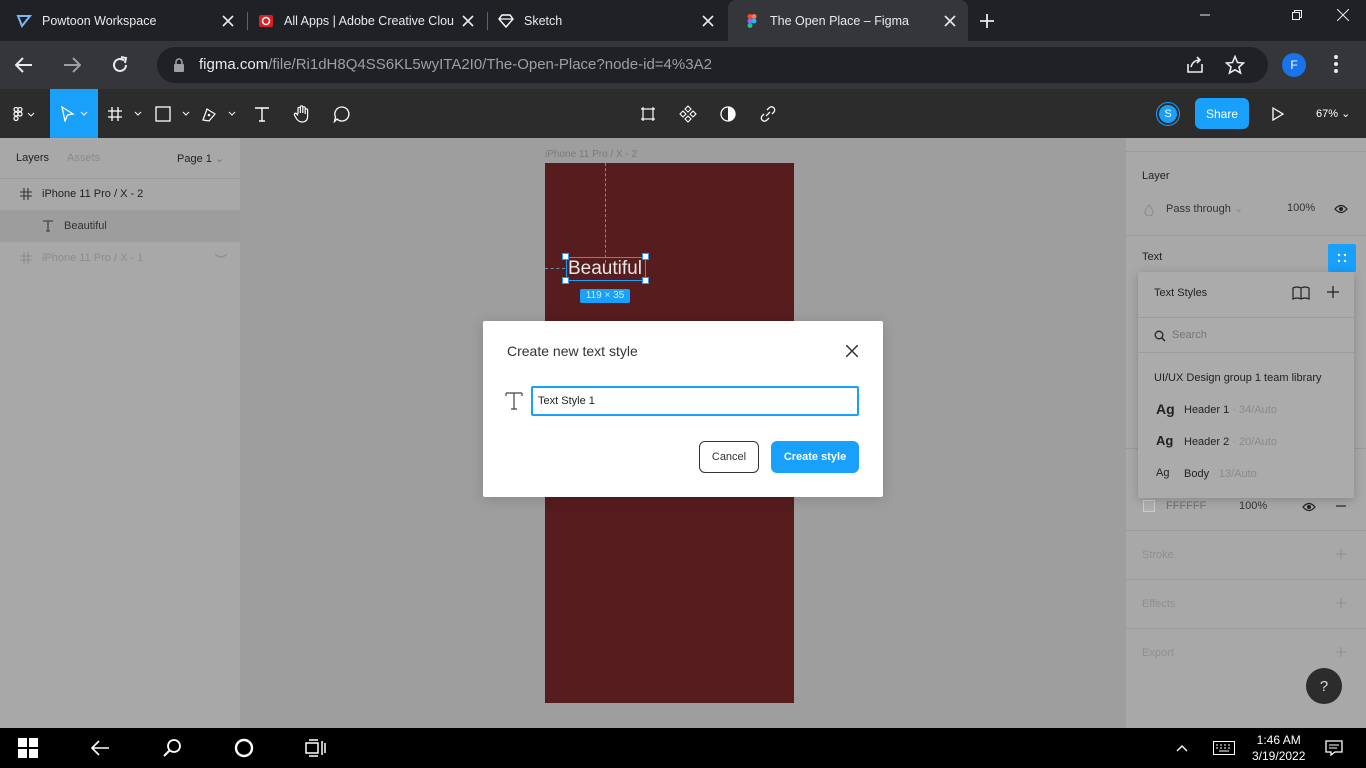 This screenshot has height=768, width=1366. I want to click on crop-icon, so click(648, 113).